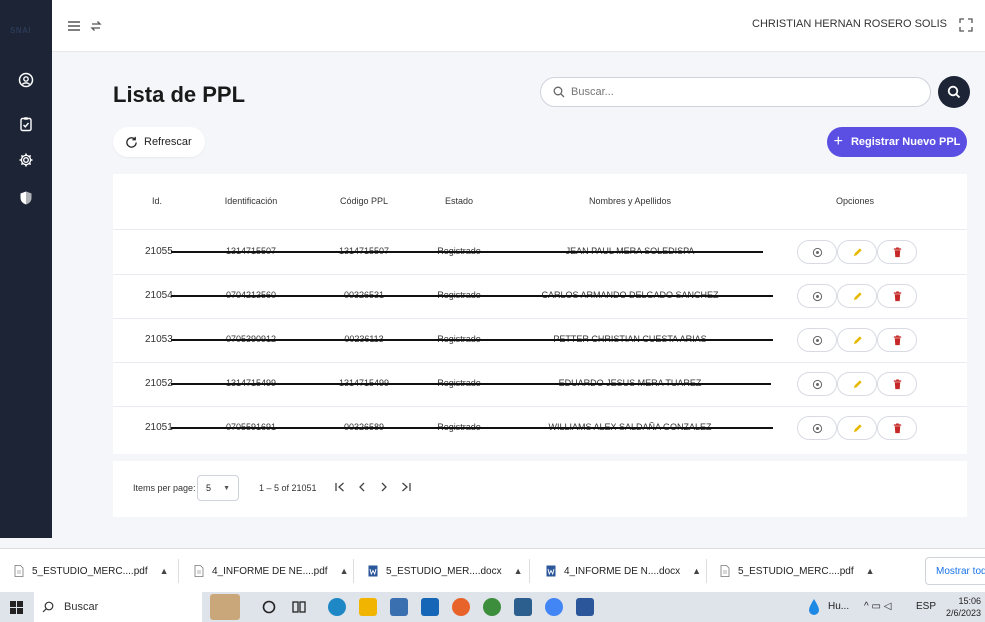  I want to click on search-input, so click(731, 92).